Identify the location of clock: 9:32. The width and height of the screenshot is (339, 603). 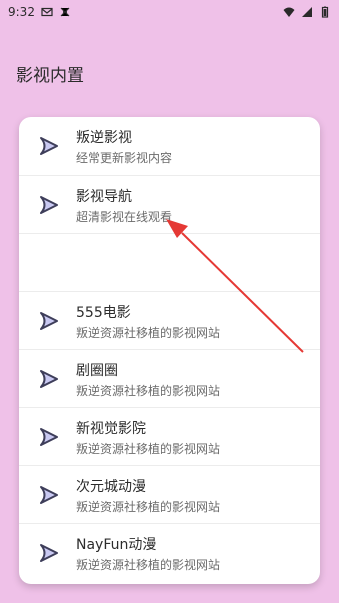
(21, 12).